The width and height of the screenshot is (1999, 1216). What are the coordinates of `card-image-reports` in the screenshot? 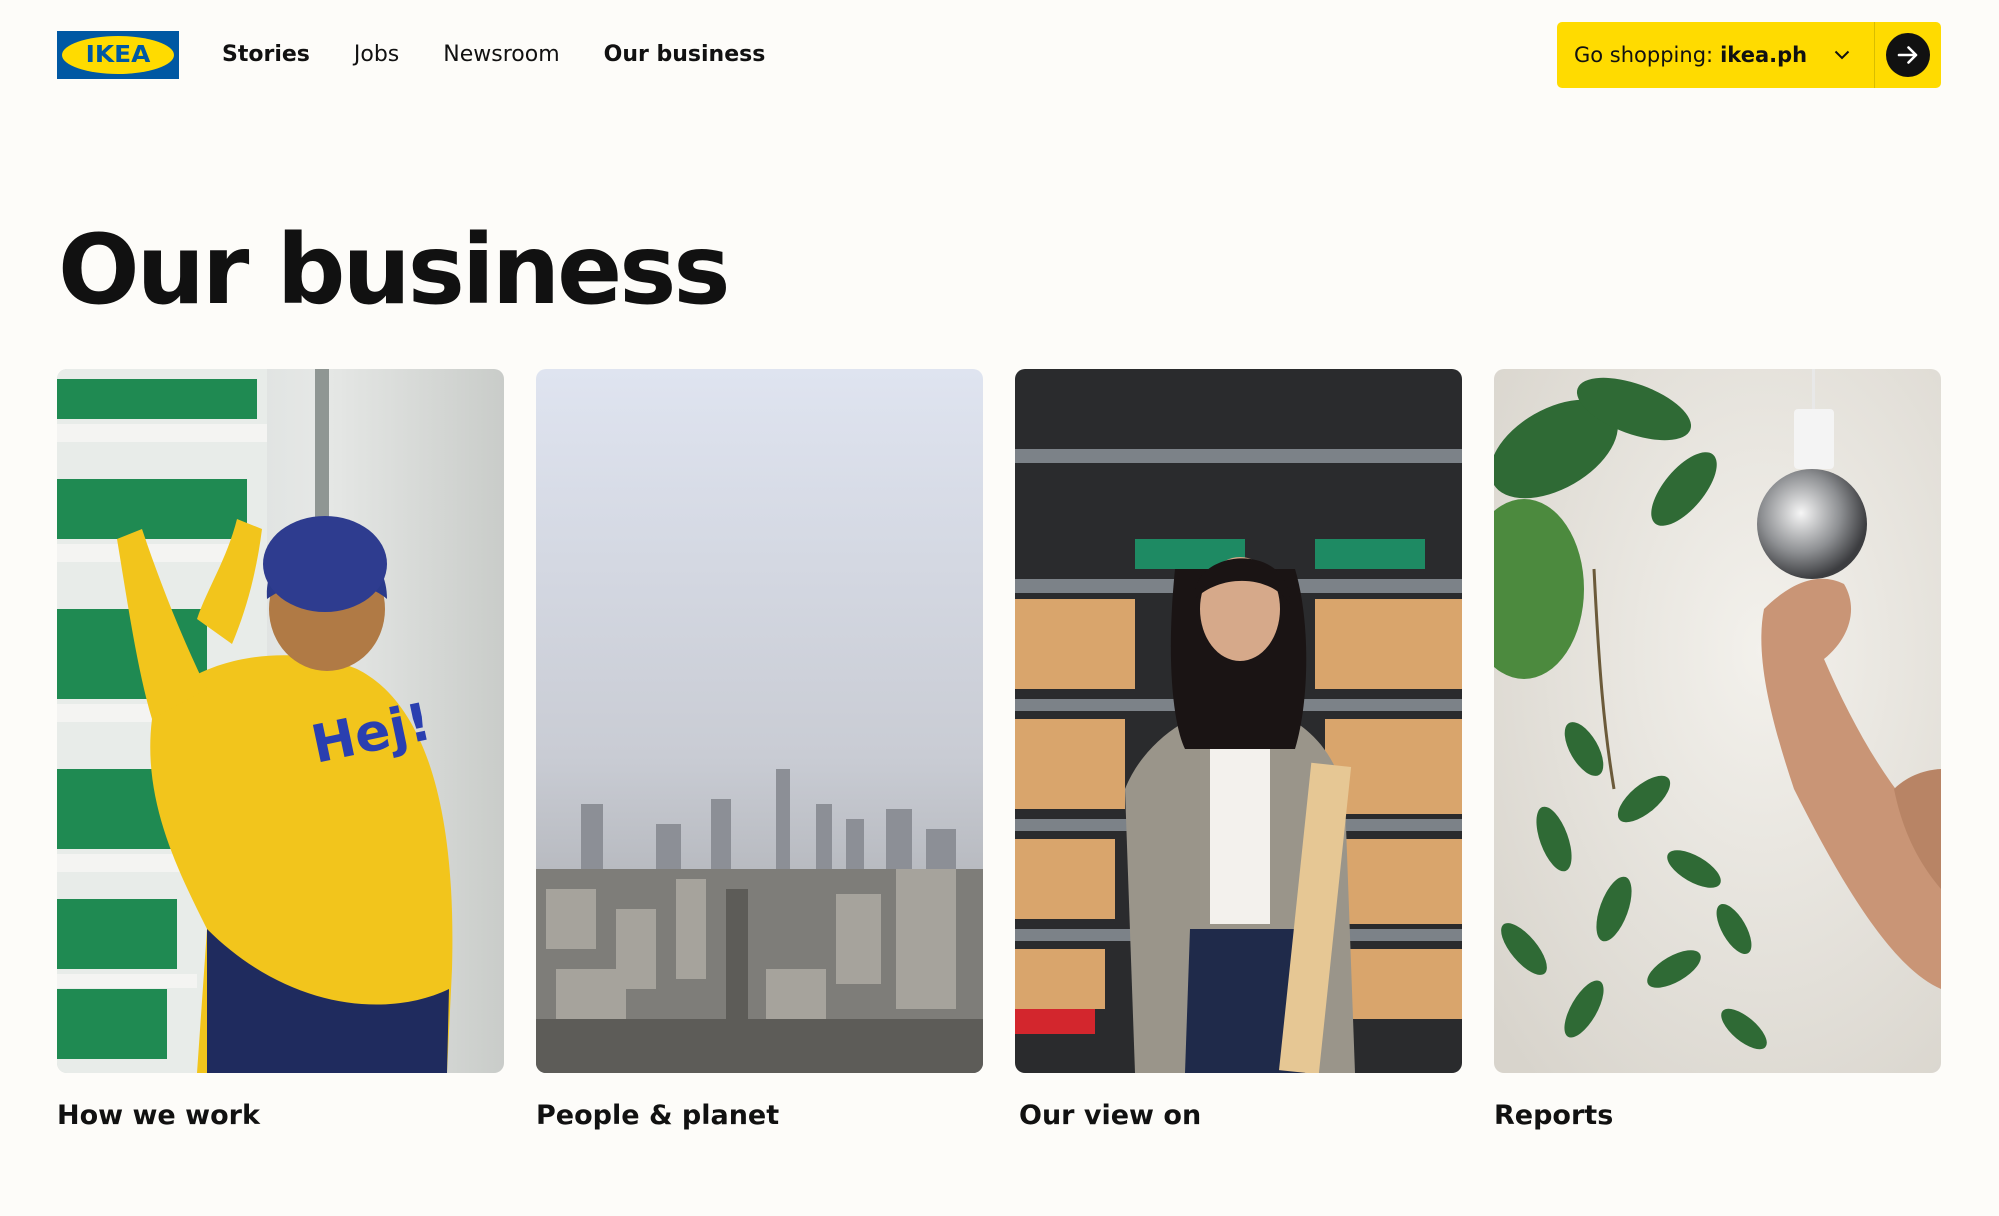 It's located at (1717, 721).